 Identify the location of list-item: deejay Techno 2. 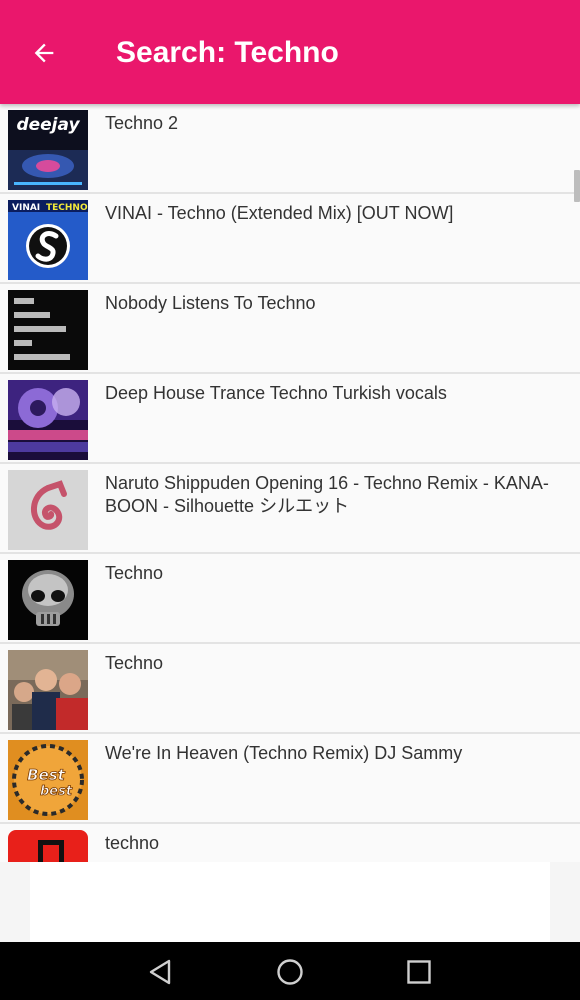
(290, 149).